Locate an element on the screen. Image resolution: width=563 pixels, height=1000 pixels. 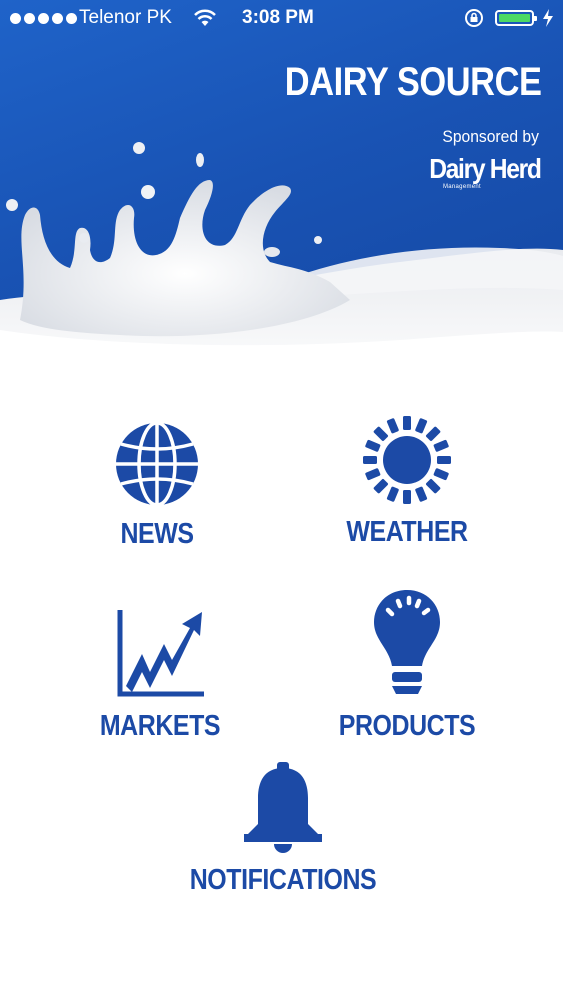
signal-strength-icon is located at coordinates (43, 18).